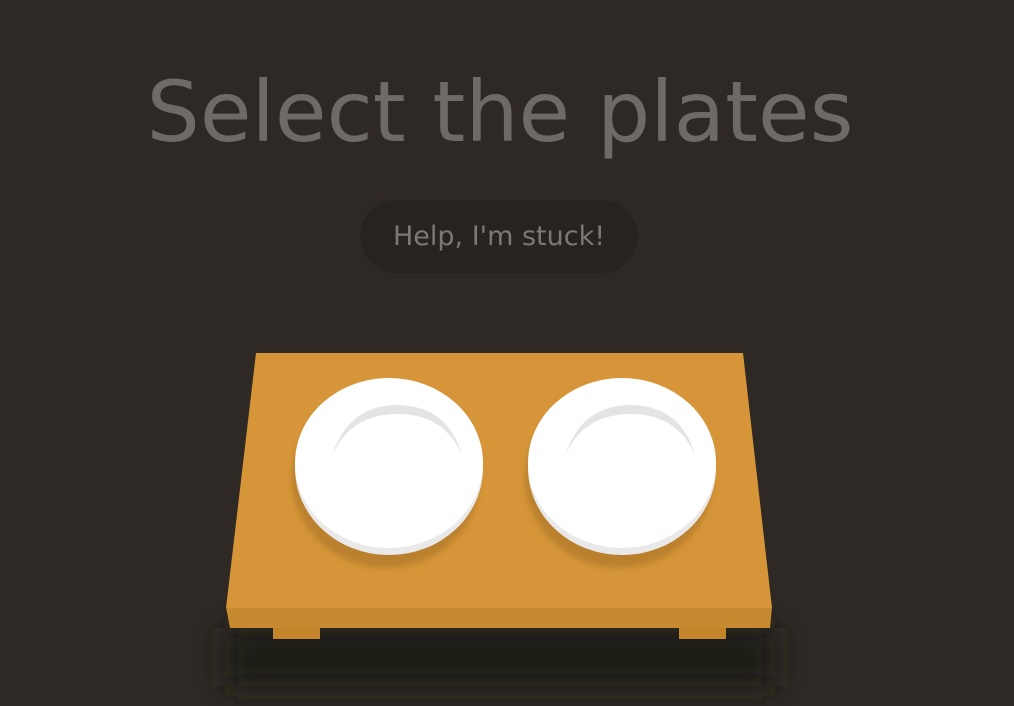 Image resolution: width=1014 pixels, height=706 pixels. What do you see at coordinates (622, 463) in the screenshot?
I see `right-plate-face` at bounding box center [622, 463].